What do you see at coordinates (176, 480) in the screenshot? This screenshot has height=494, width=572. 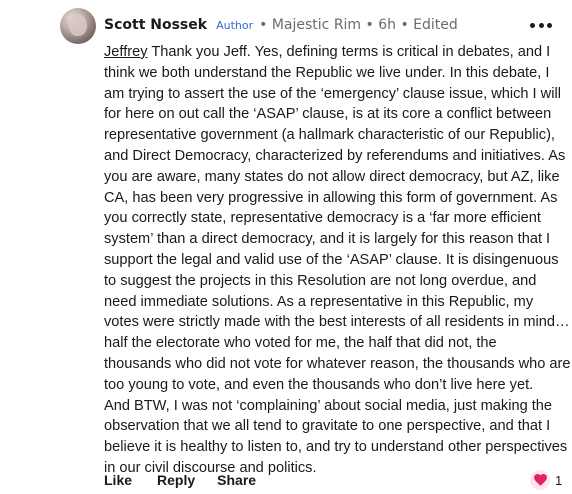 I see `reply-button: Reply` at bounding box center [176, 480].